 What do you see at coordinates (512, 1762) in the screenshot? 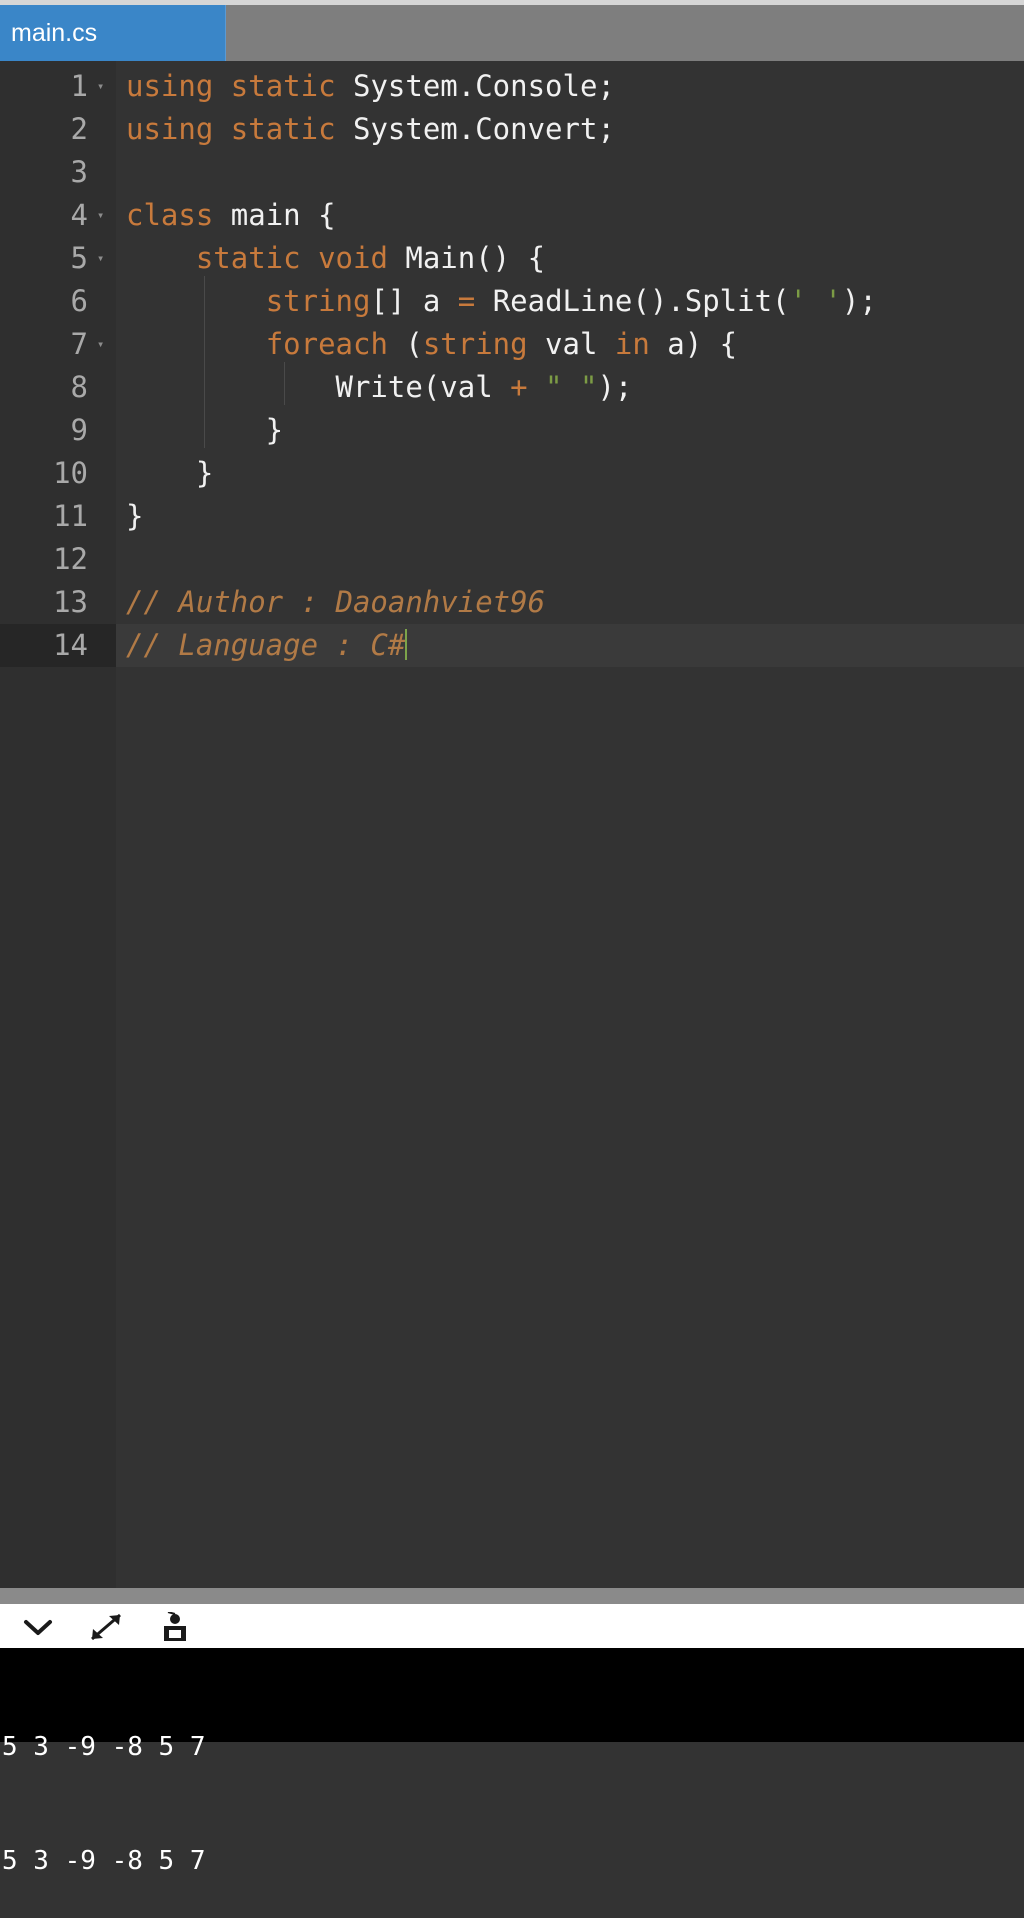
I see `console-output: 5 3 -9 -8 5 7 5 3 -9 -8 5 7` at bounding box center [512, 1762].